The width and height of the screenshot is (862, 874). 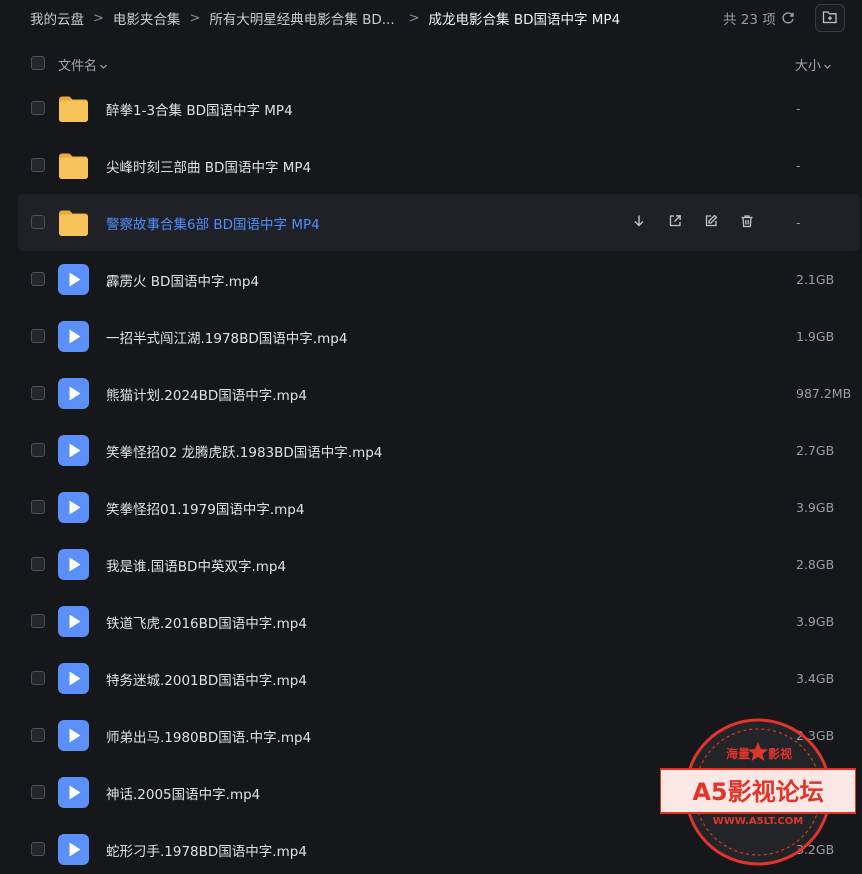 I want to click on file-name: 铁道飞虎.2016BD国语中字.mp4, so click(x=206, y=621).